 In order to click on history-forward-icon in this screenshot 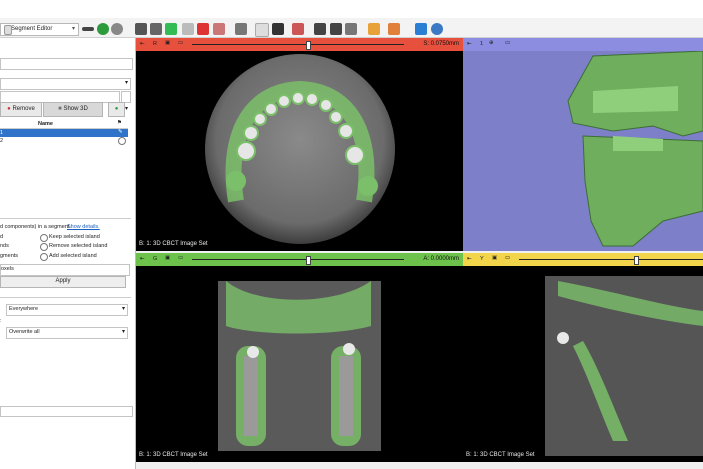, I will do `click(117, 29)`.